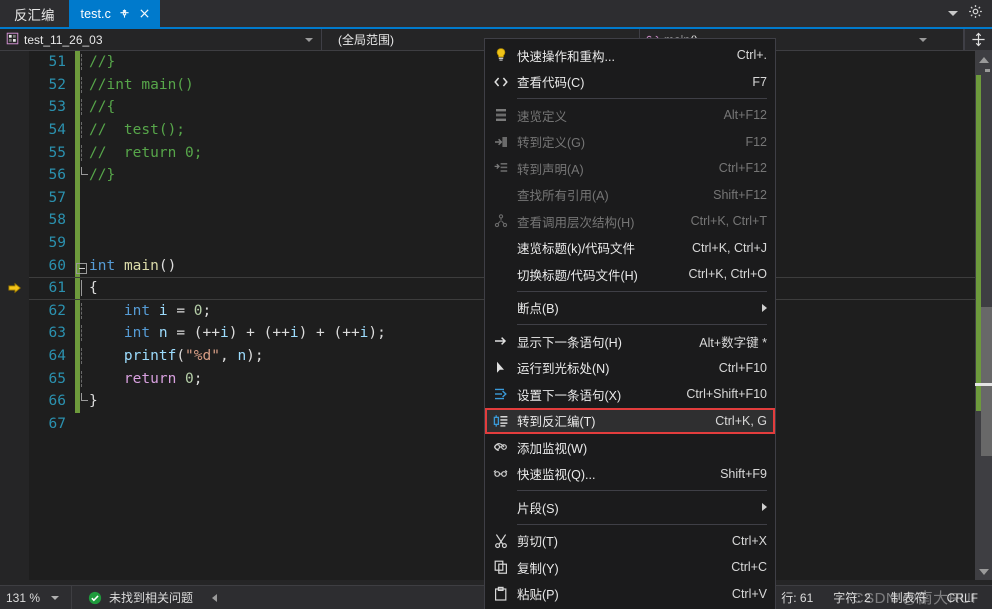  I want to click on line-number: 54, so click(57, 130).